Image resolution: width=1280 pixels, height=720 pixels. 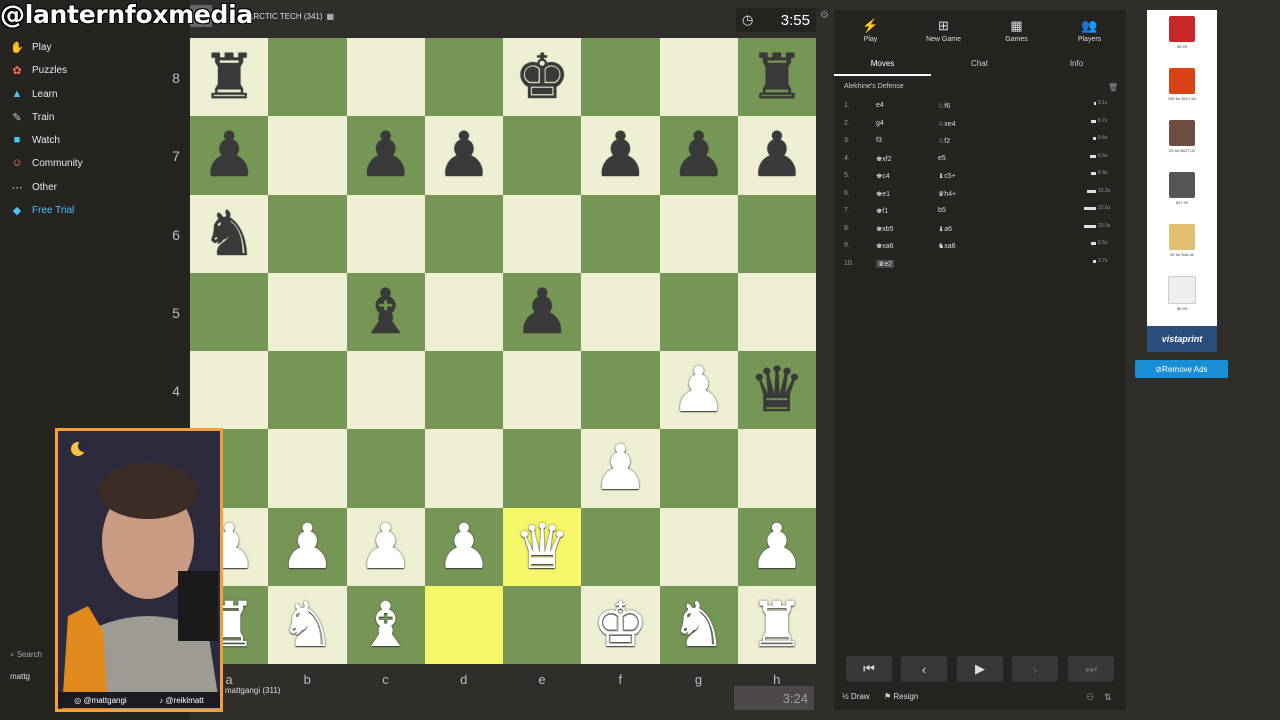 I want to click on next-move-button: ▶, so click(x=980, y=669).